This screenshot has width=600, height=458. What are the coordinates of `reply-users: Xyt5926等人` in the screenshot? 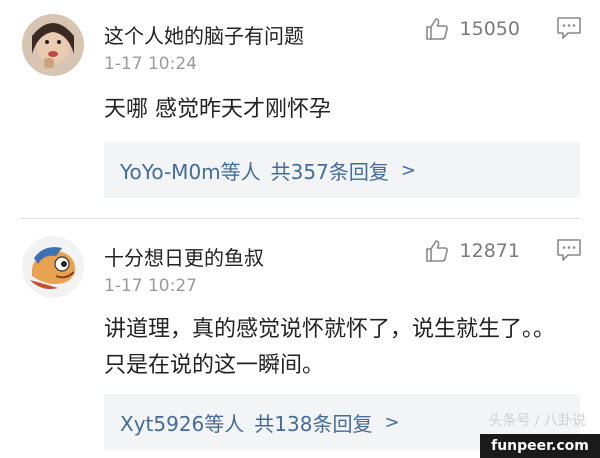 It's located at (182, 423).